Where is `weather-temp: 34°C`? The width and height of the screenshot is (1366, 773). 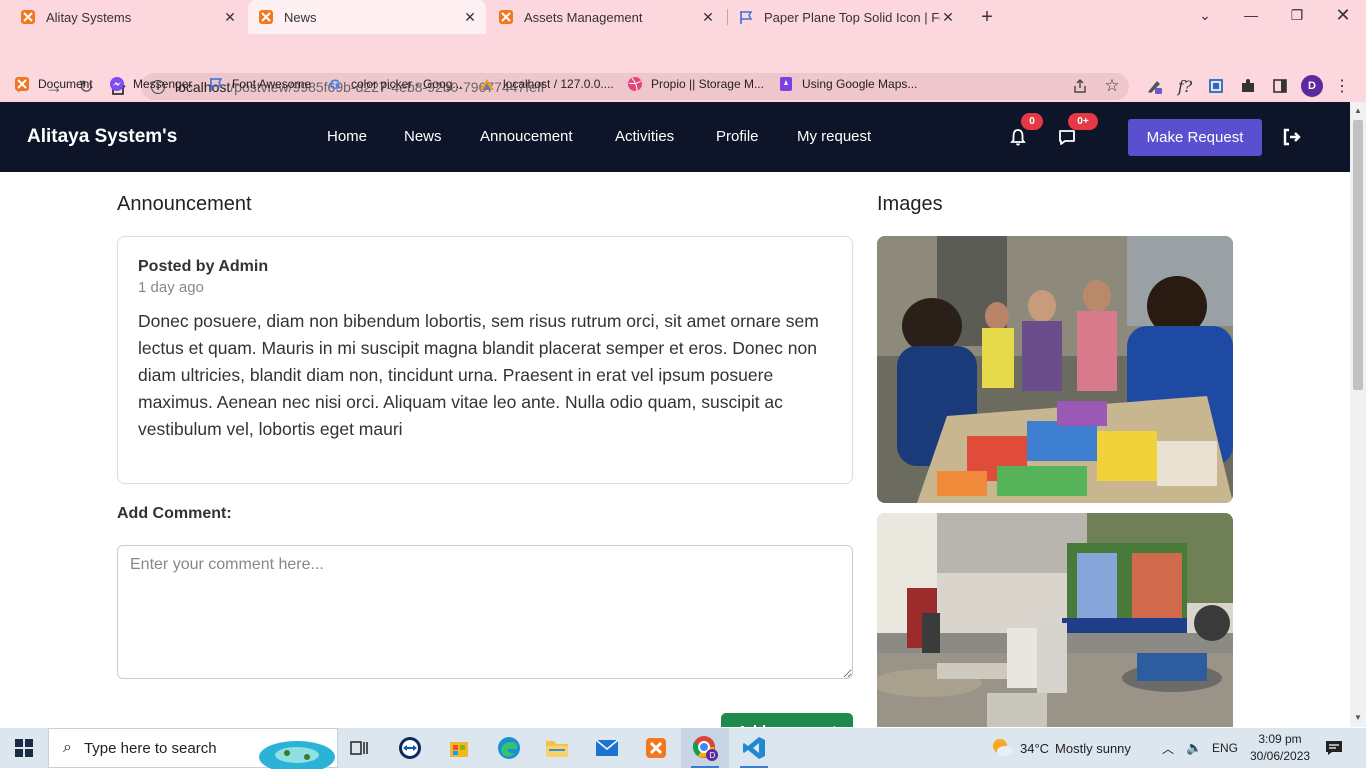 weather-temp: 34°C is located at coordinates (1035, 748).